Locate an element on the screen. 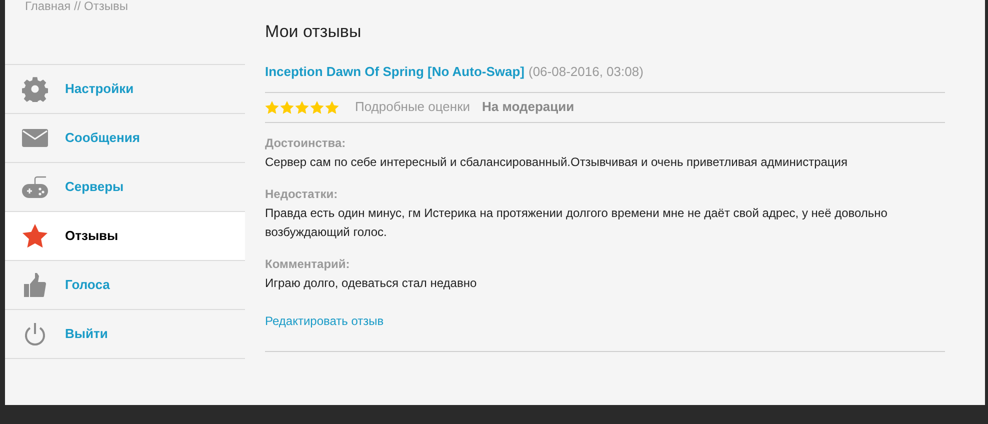 The width and height of the screenshot is (988, 424). section-text: Правда есть один минус, гм Истерика на протяжении долгого времени мне не даёт свой адрес, у неё довольно возбуждающий голос. is located at coordinates (576, 222).